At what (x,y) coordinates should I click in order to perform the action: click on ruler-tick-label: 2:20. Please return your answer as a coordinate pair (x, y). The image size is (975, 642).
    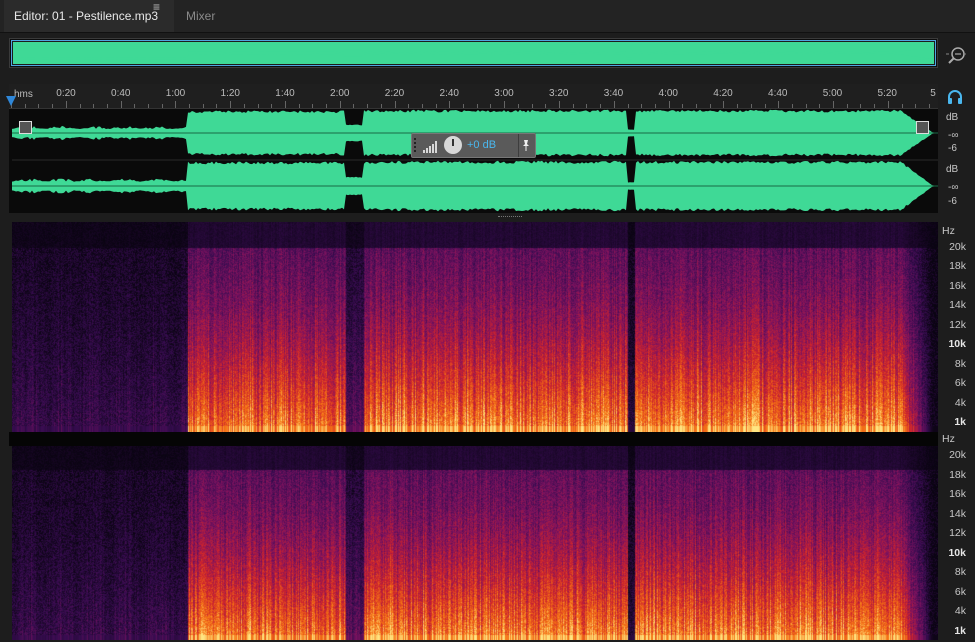
    Looking at the image, I should click on (394, 93).